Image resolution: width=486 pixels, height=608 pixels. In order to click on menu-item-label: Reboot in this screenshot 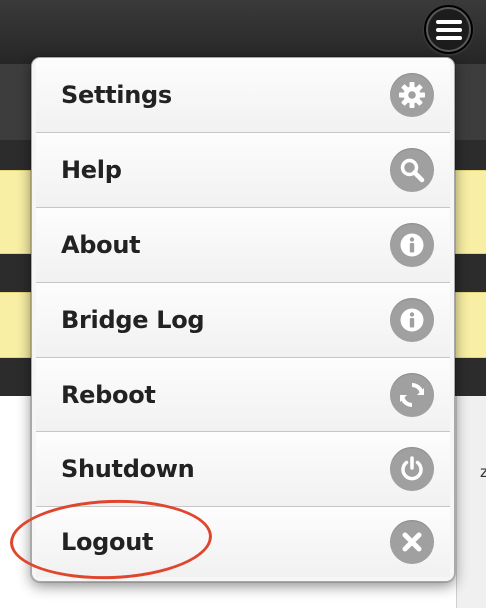, I will do `click(108, 394)`.